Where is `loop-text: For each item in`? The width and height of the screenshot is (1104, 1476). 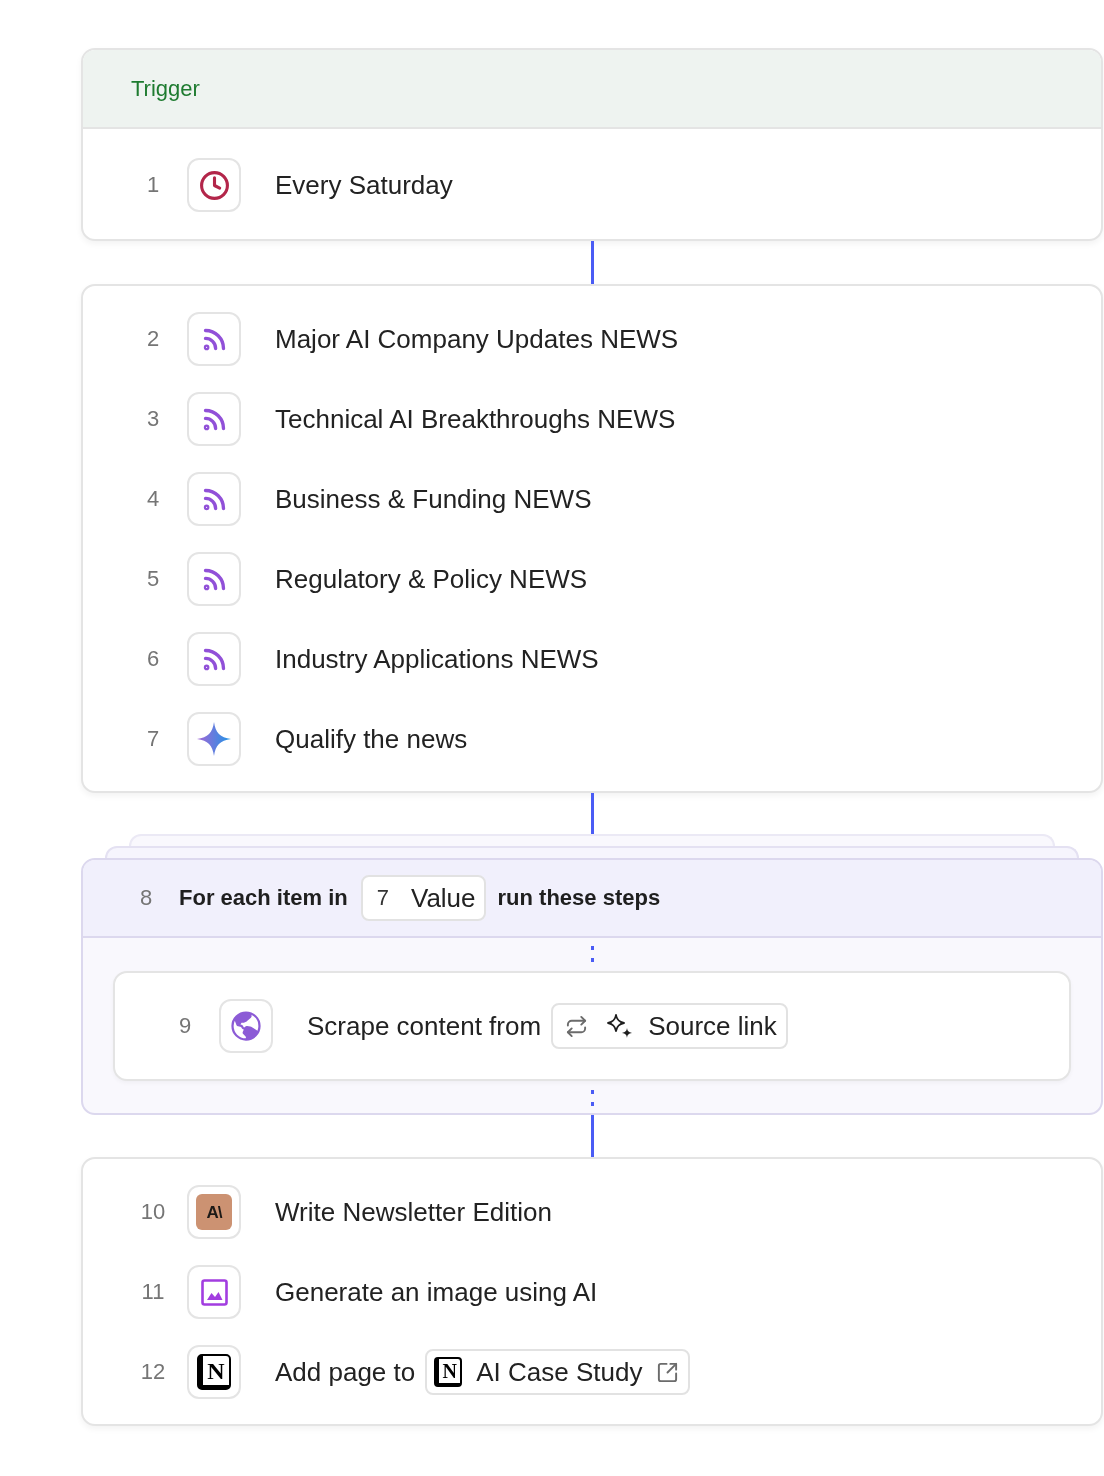
loop-text: For each item in is located at coordinates (263, 898).